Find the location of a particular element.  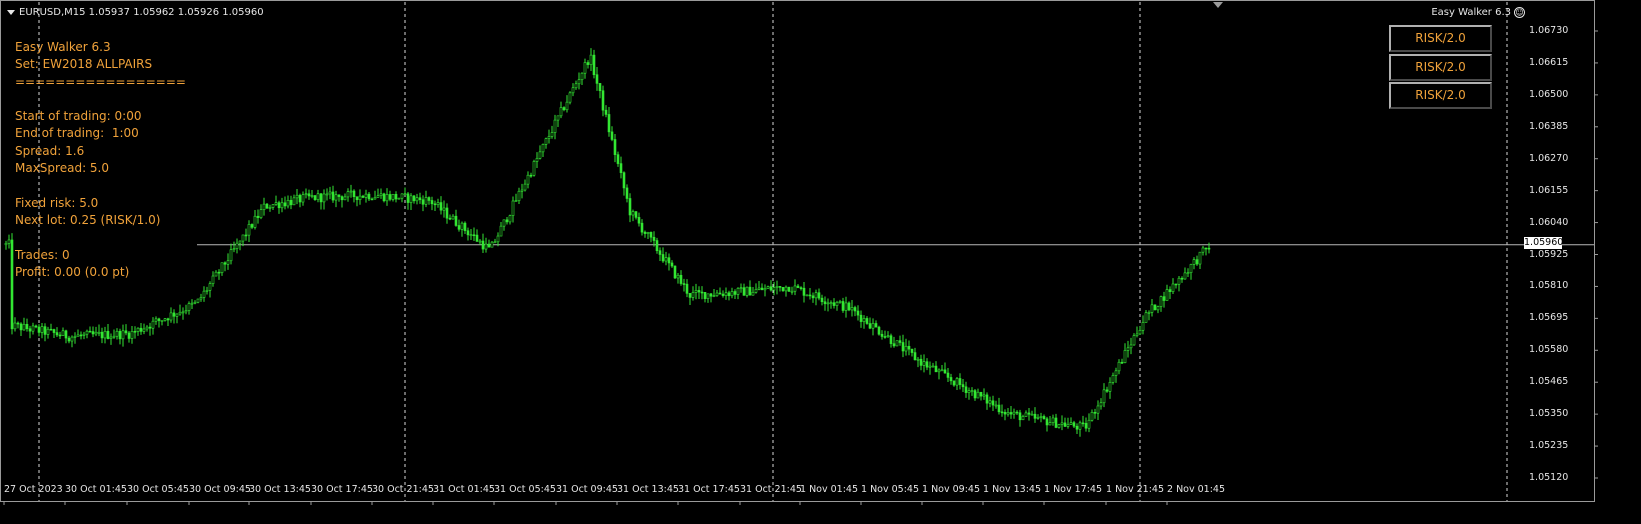

time-axis-label: 30 Oct 01:45 is located at coordinates (96, 489).